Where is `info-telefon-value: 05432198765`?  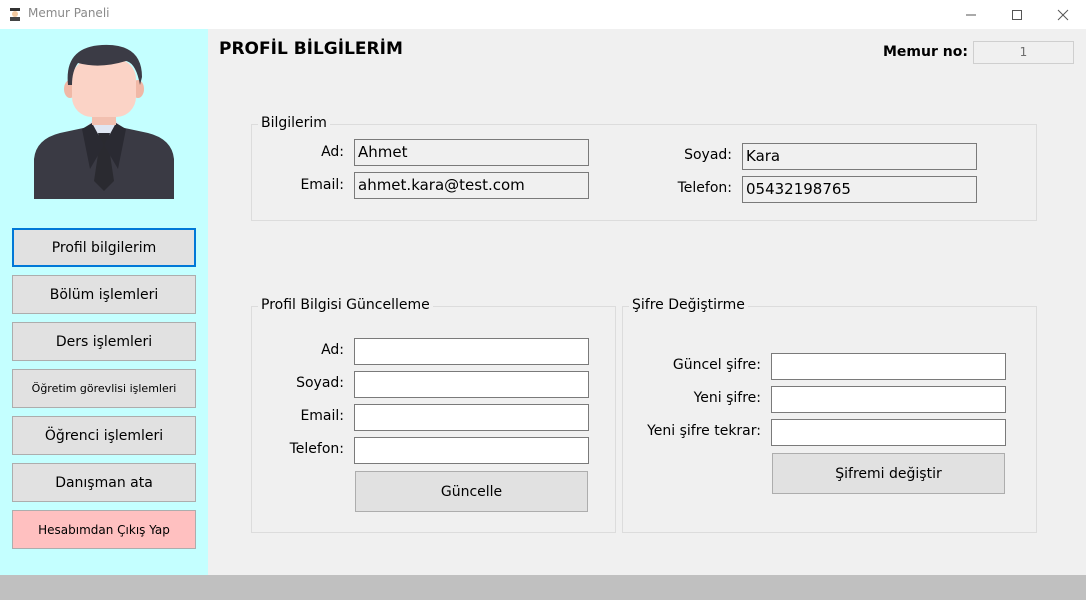
info-telefon-value: 05432198765 is located at coordinates (859, 189).